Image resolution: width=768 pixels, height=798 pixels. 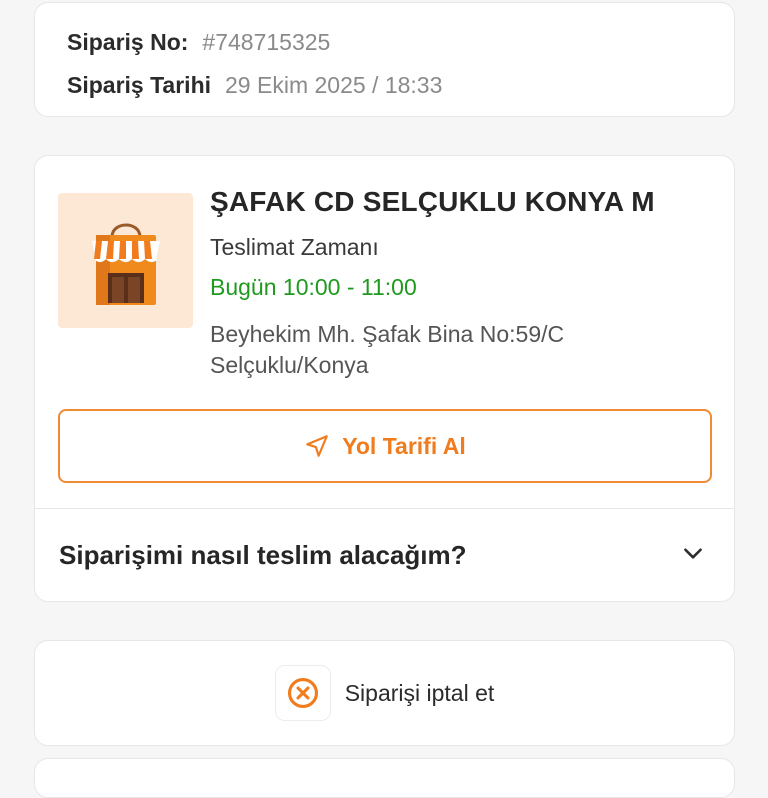 I want to click on get-directions-button: Yol Tarifi Al, so click(x=385, y=446).